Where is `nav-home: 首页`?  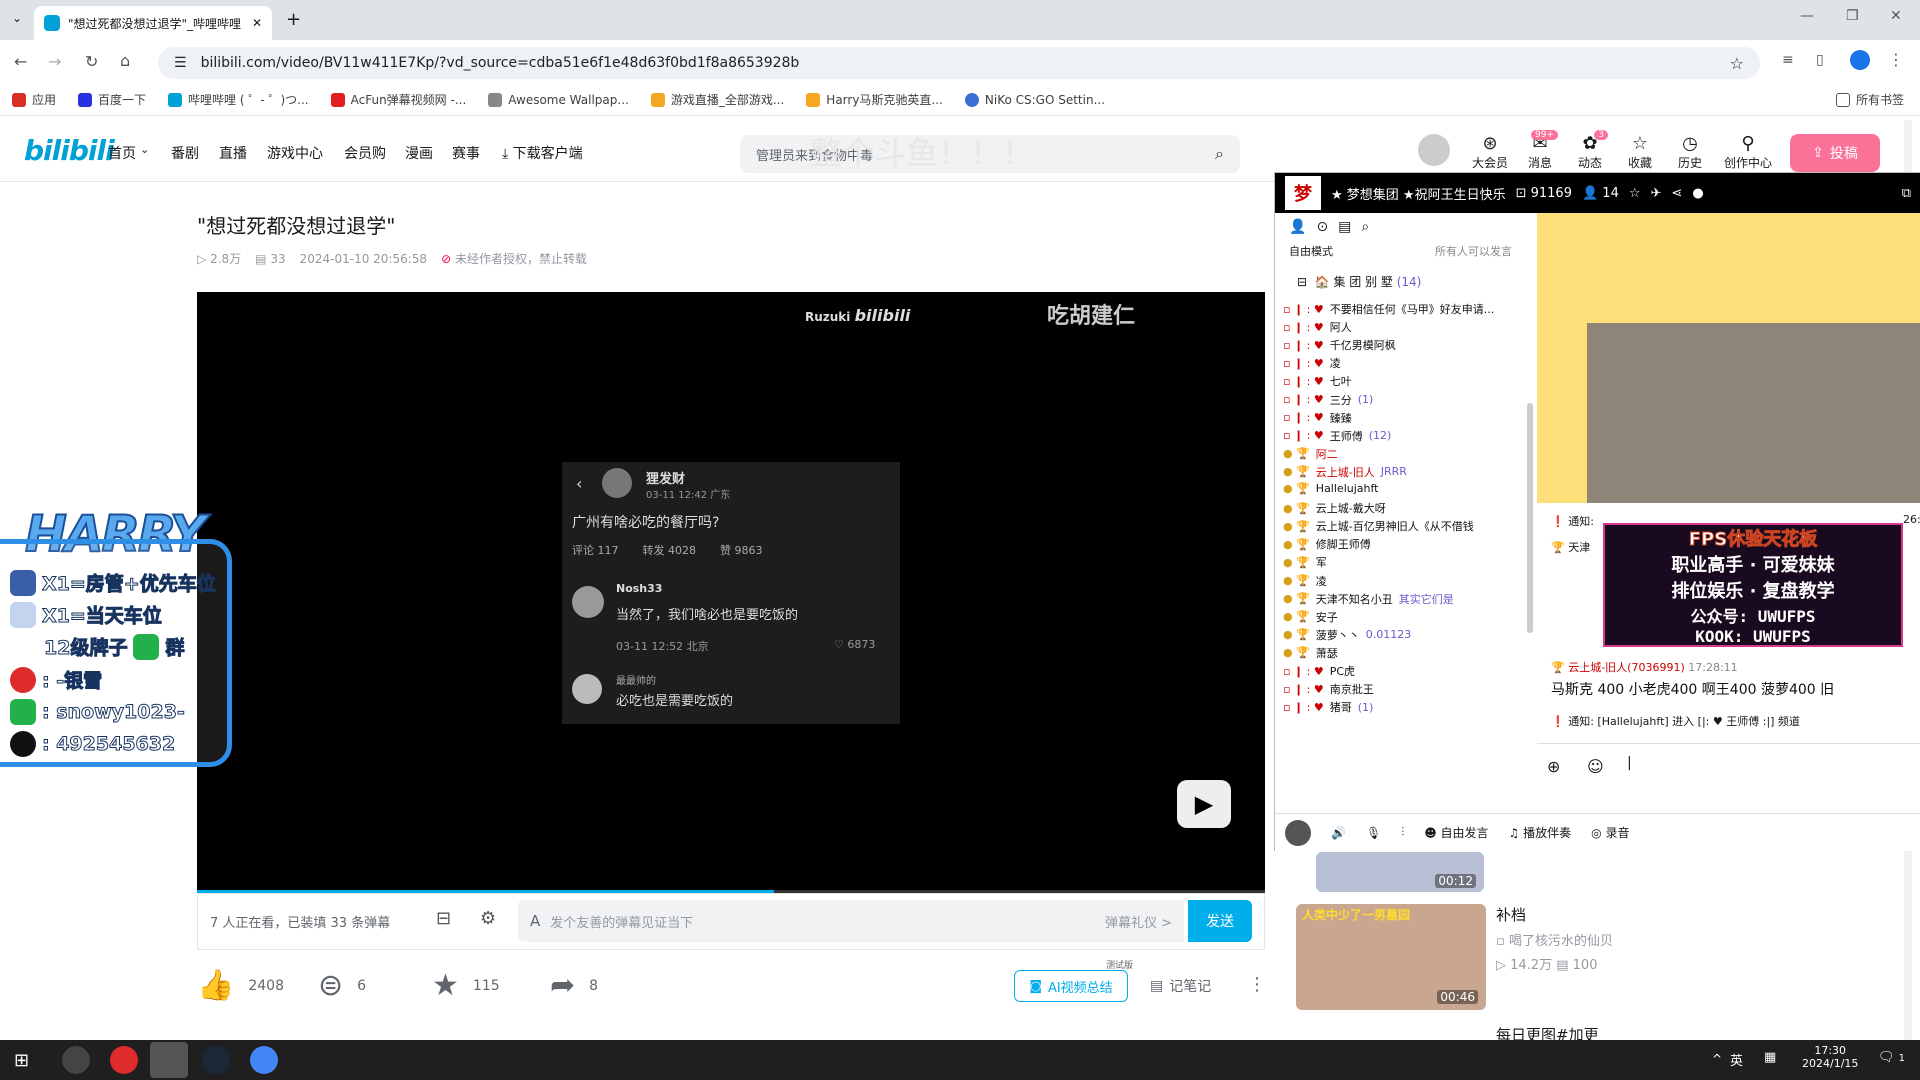 nav-home: 首页 is located at coordinates (122, 153).